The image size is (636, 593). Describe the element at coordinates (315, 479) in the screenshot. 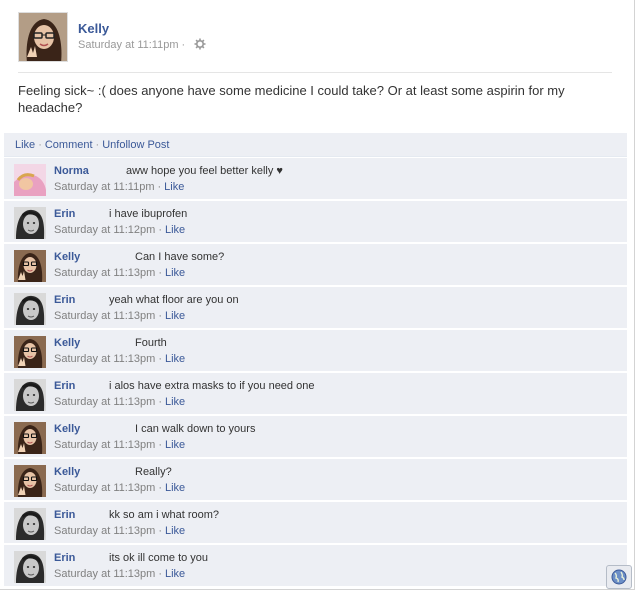

I see `comment-row: Kelly Really? Saturday at 11:13pm · Like` at that location.